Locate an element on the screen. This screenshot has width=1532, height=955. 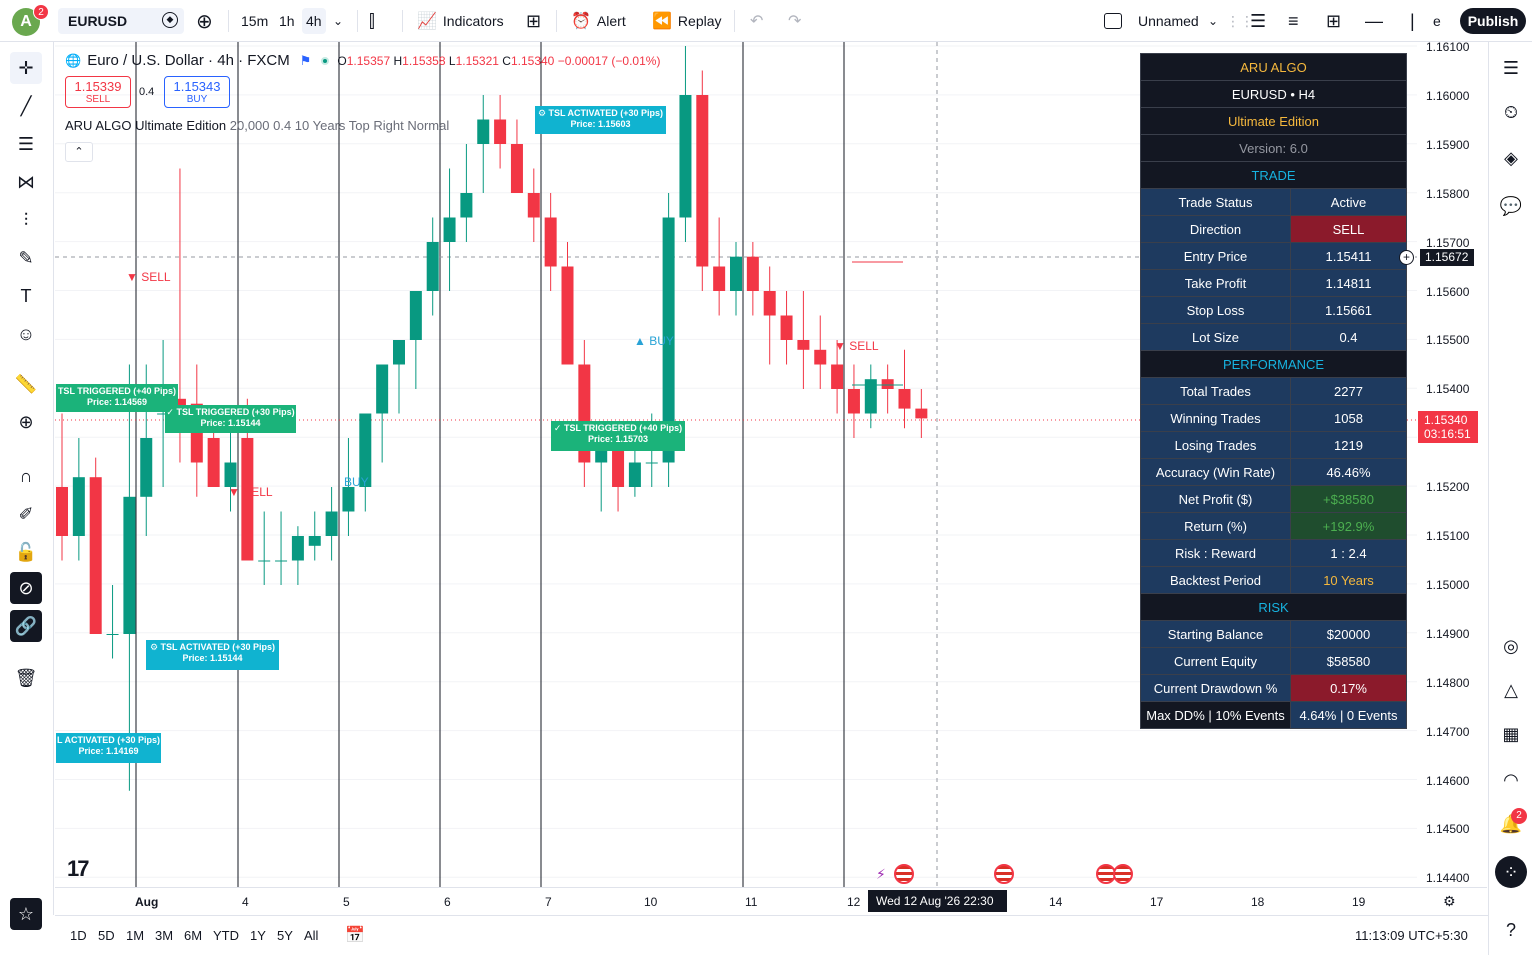
timeframe-15m: 15m is located at coordinates (254, 21).